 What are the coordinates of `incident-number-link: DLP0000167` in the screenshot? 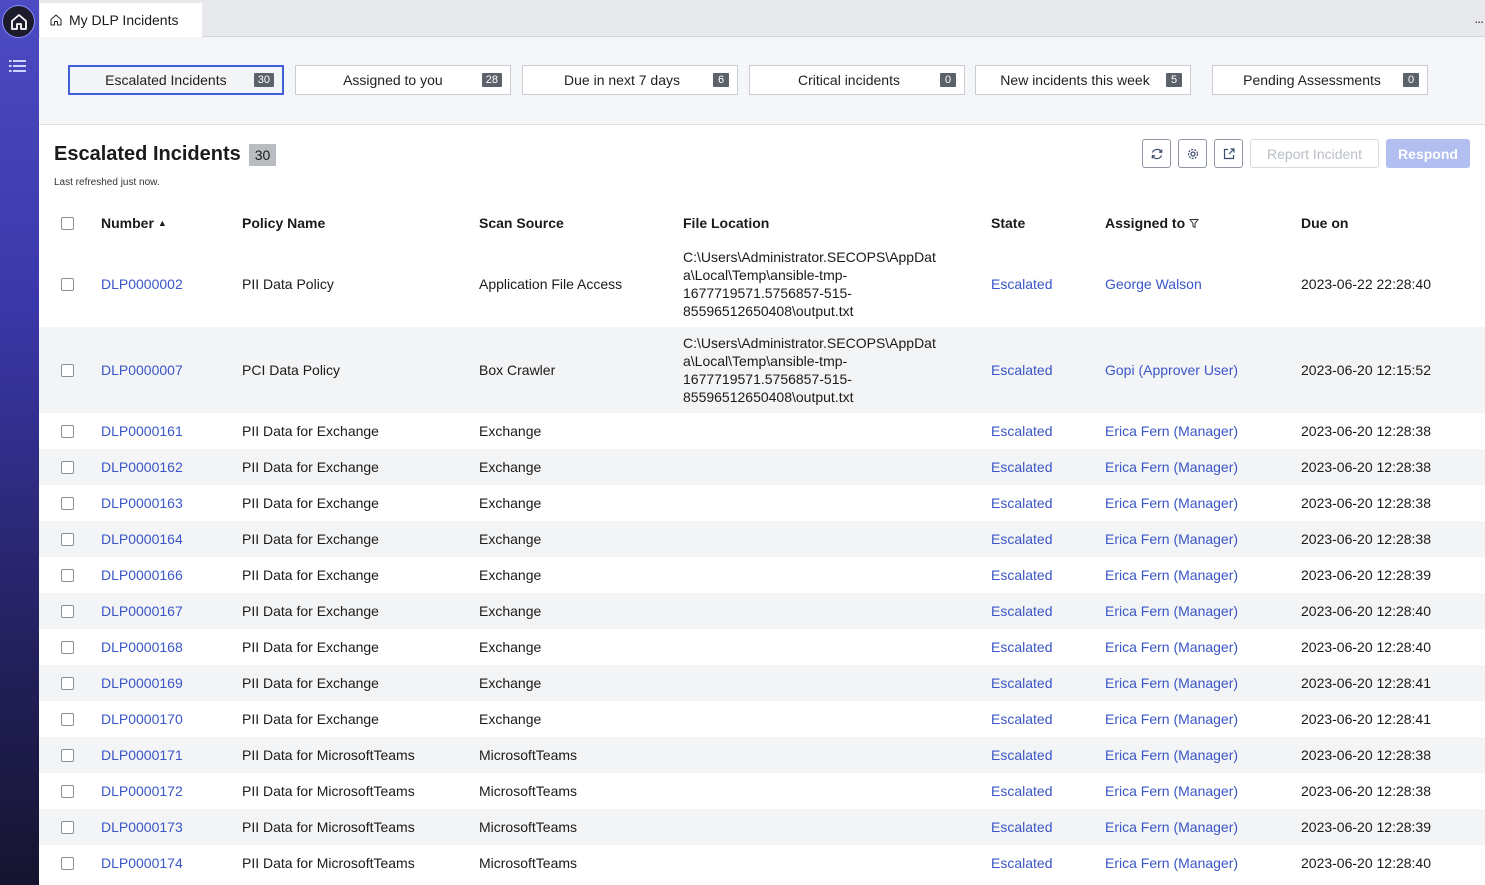 It's located at (142, 611).